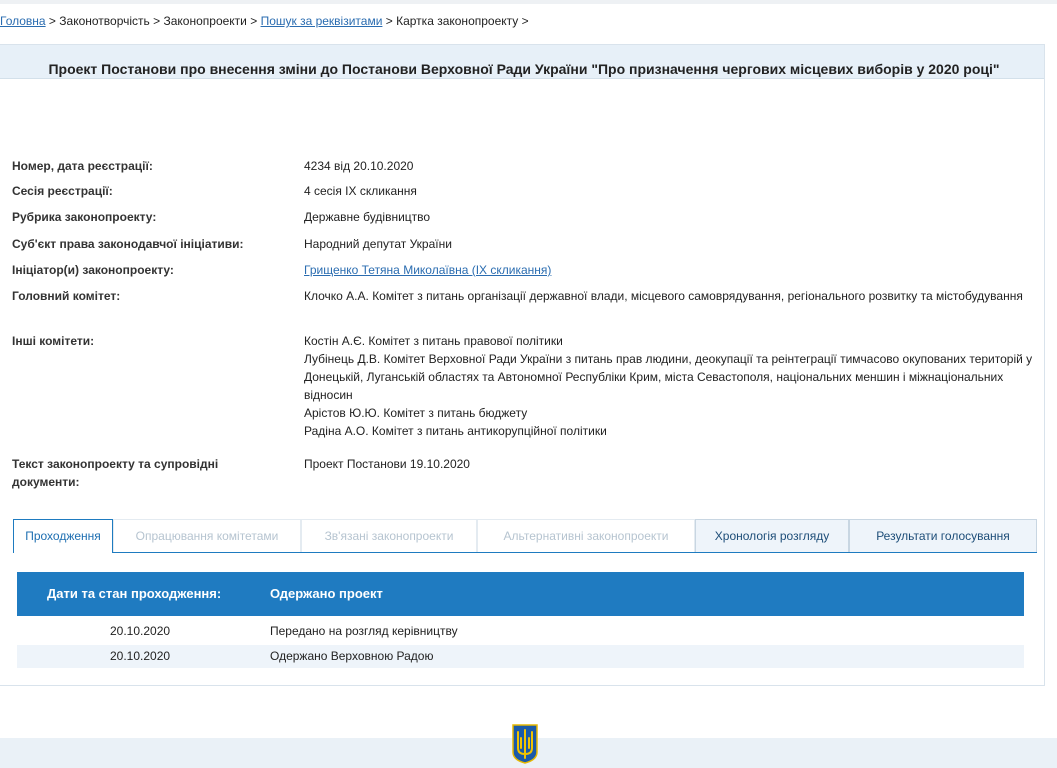 This screenshot has height=768, width=1057. Describe the element at coordinates (66, 296) in the screenshot. I see `field-label: Головний комітет:` at that location.